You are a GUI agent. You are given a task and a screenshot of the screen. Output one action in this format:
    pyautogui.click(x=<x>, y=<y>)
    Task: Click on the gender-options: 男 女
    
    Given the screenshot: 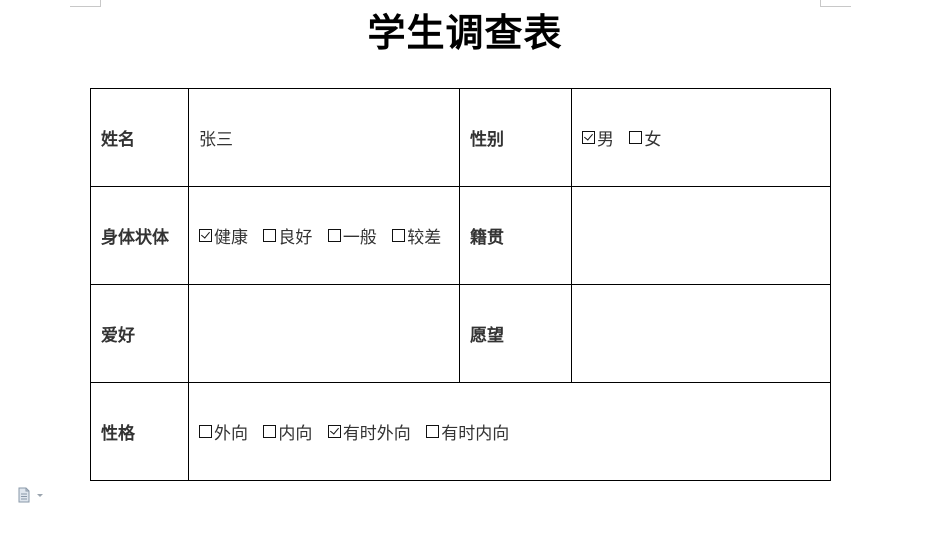 What is the action you would take?
    pyautogui.click(x=701, y=137)
    